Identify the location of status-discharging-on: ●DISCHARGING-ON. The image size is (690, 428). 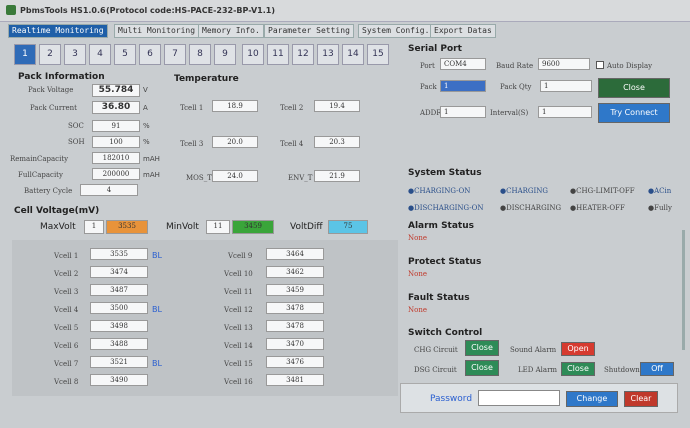
(446, 208).